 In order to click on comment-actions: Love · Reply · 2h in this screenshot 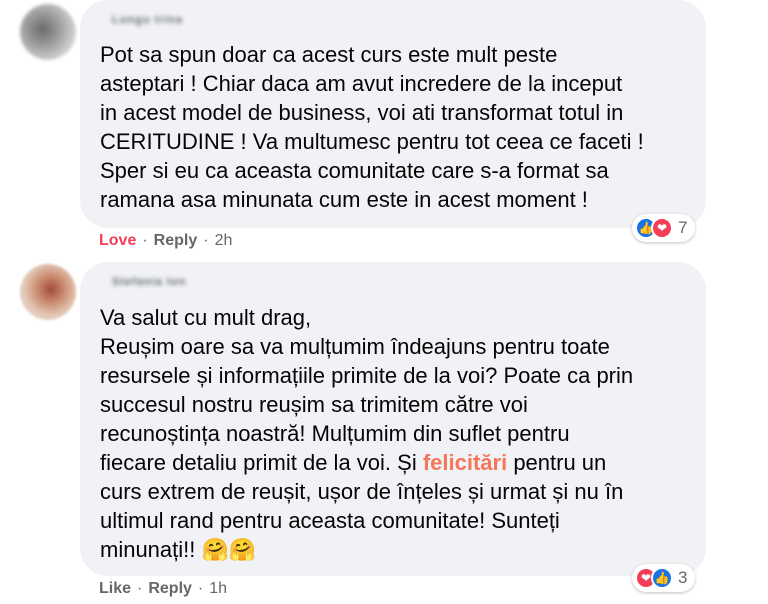, I will do `click(165, 241)`.